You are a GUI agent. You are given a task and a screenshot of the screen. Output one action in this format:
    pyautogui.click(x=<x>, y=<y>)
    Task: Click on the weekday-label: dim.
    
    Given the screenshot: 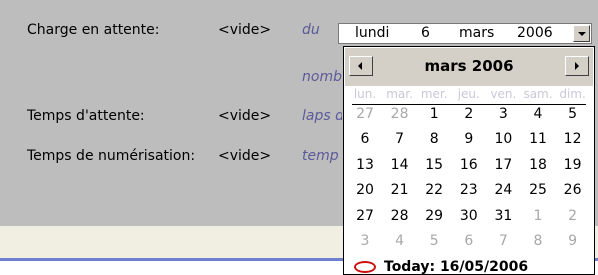 What is the action you would take?
    pyautogui.click(x=572, y=94)
    